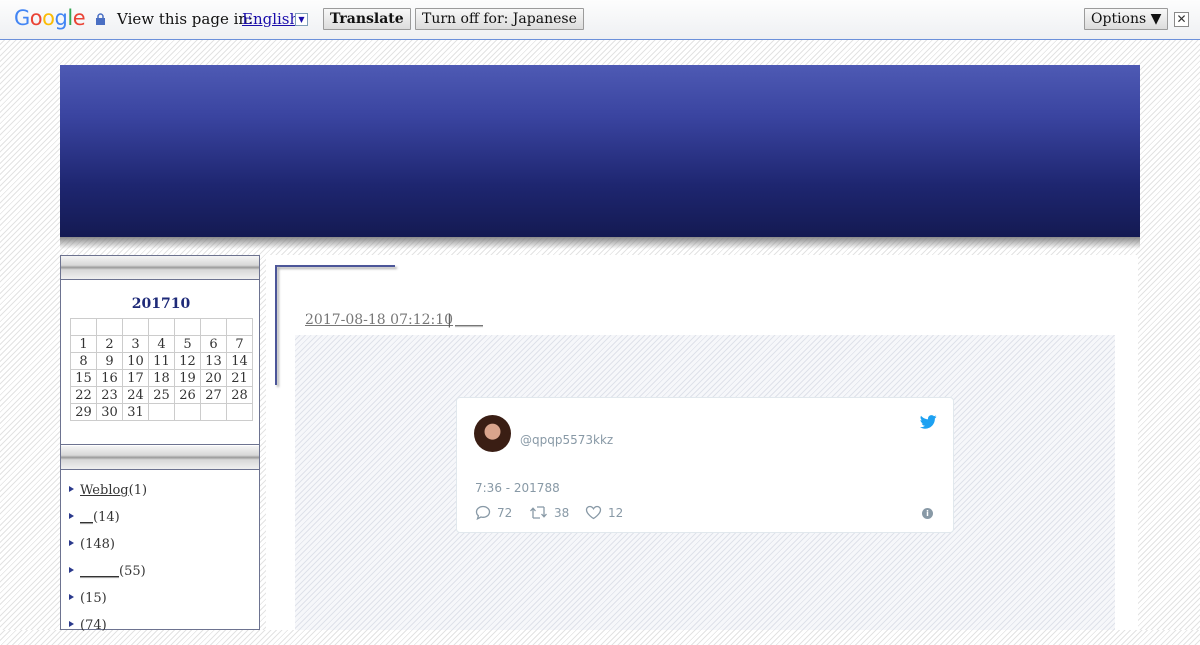 This screenshot has height=645, width=1200. What do you see at coordinates (927, 513) in the screenshot?
I see `info-icon: i` at bounding box center [927, 513].